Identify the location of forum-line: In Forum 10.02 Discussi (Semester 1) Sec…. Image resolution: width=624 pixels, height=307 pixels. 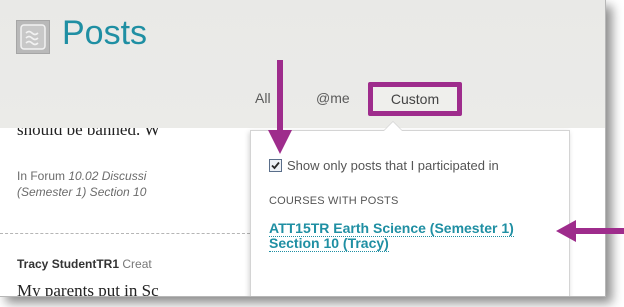
(133, 184).